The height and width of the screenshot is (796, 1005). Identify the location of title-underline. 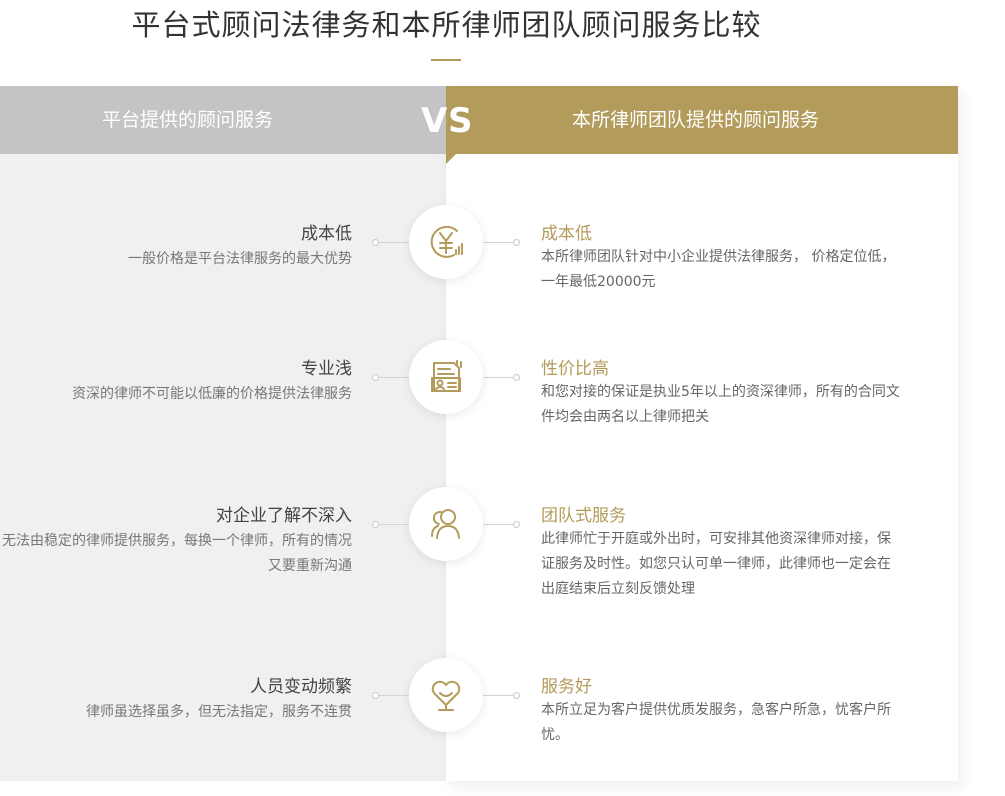
(446, 60).